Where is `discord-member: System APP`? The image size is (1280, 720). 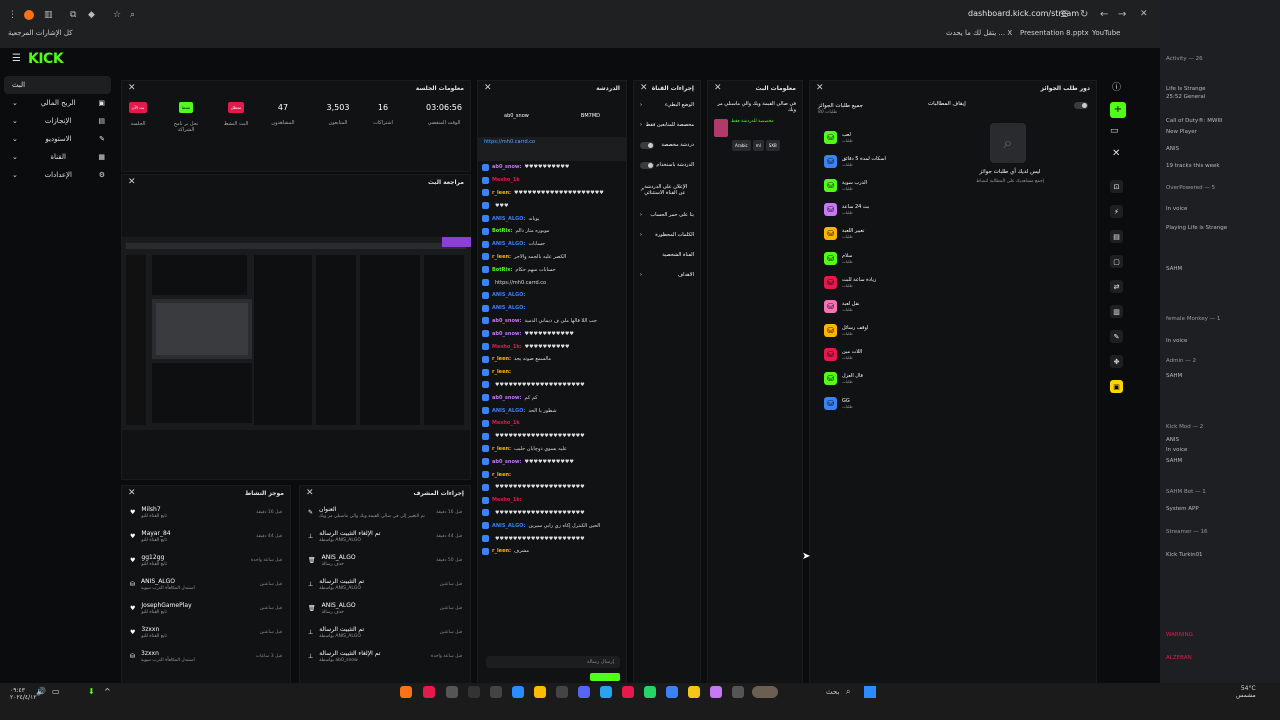 discord-member: System APP is located at coordinates (1182, 509).